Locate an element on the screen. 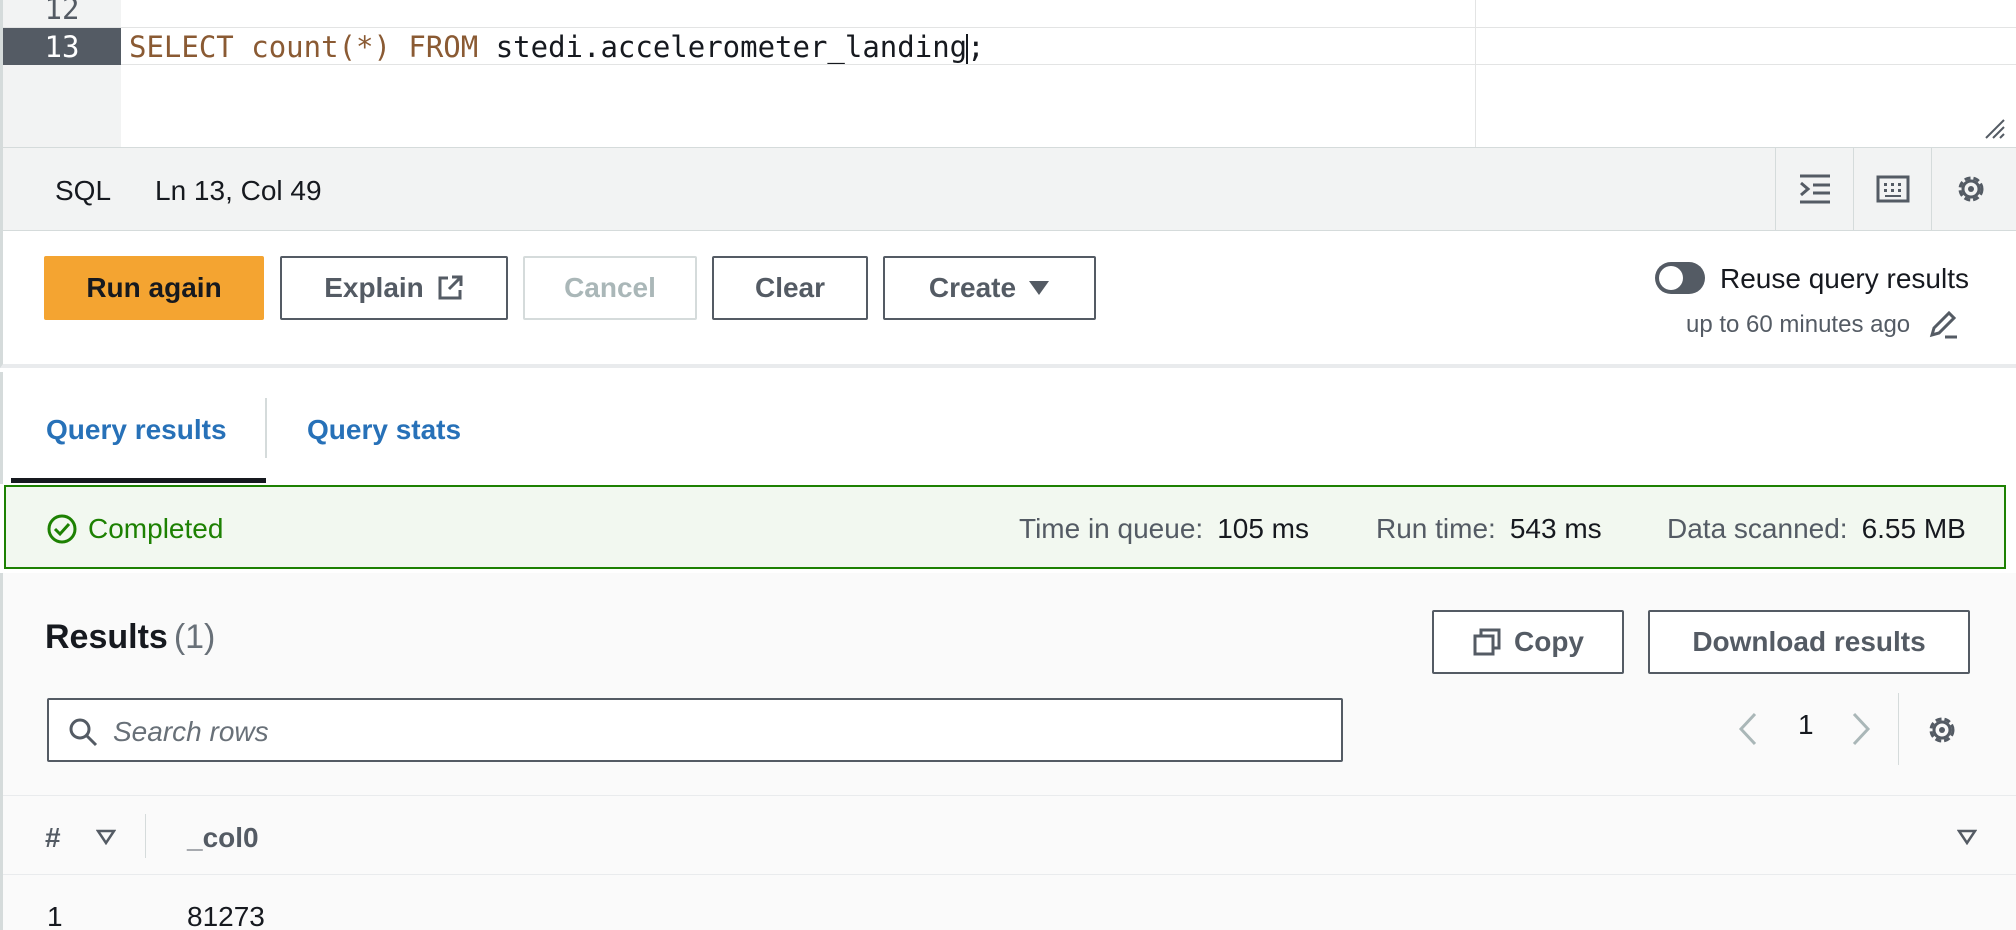 The width and height of the screenshot is (2016, 930). time-in-queue-label: Time in queue: is located at coordinates (1111, 528).